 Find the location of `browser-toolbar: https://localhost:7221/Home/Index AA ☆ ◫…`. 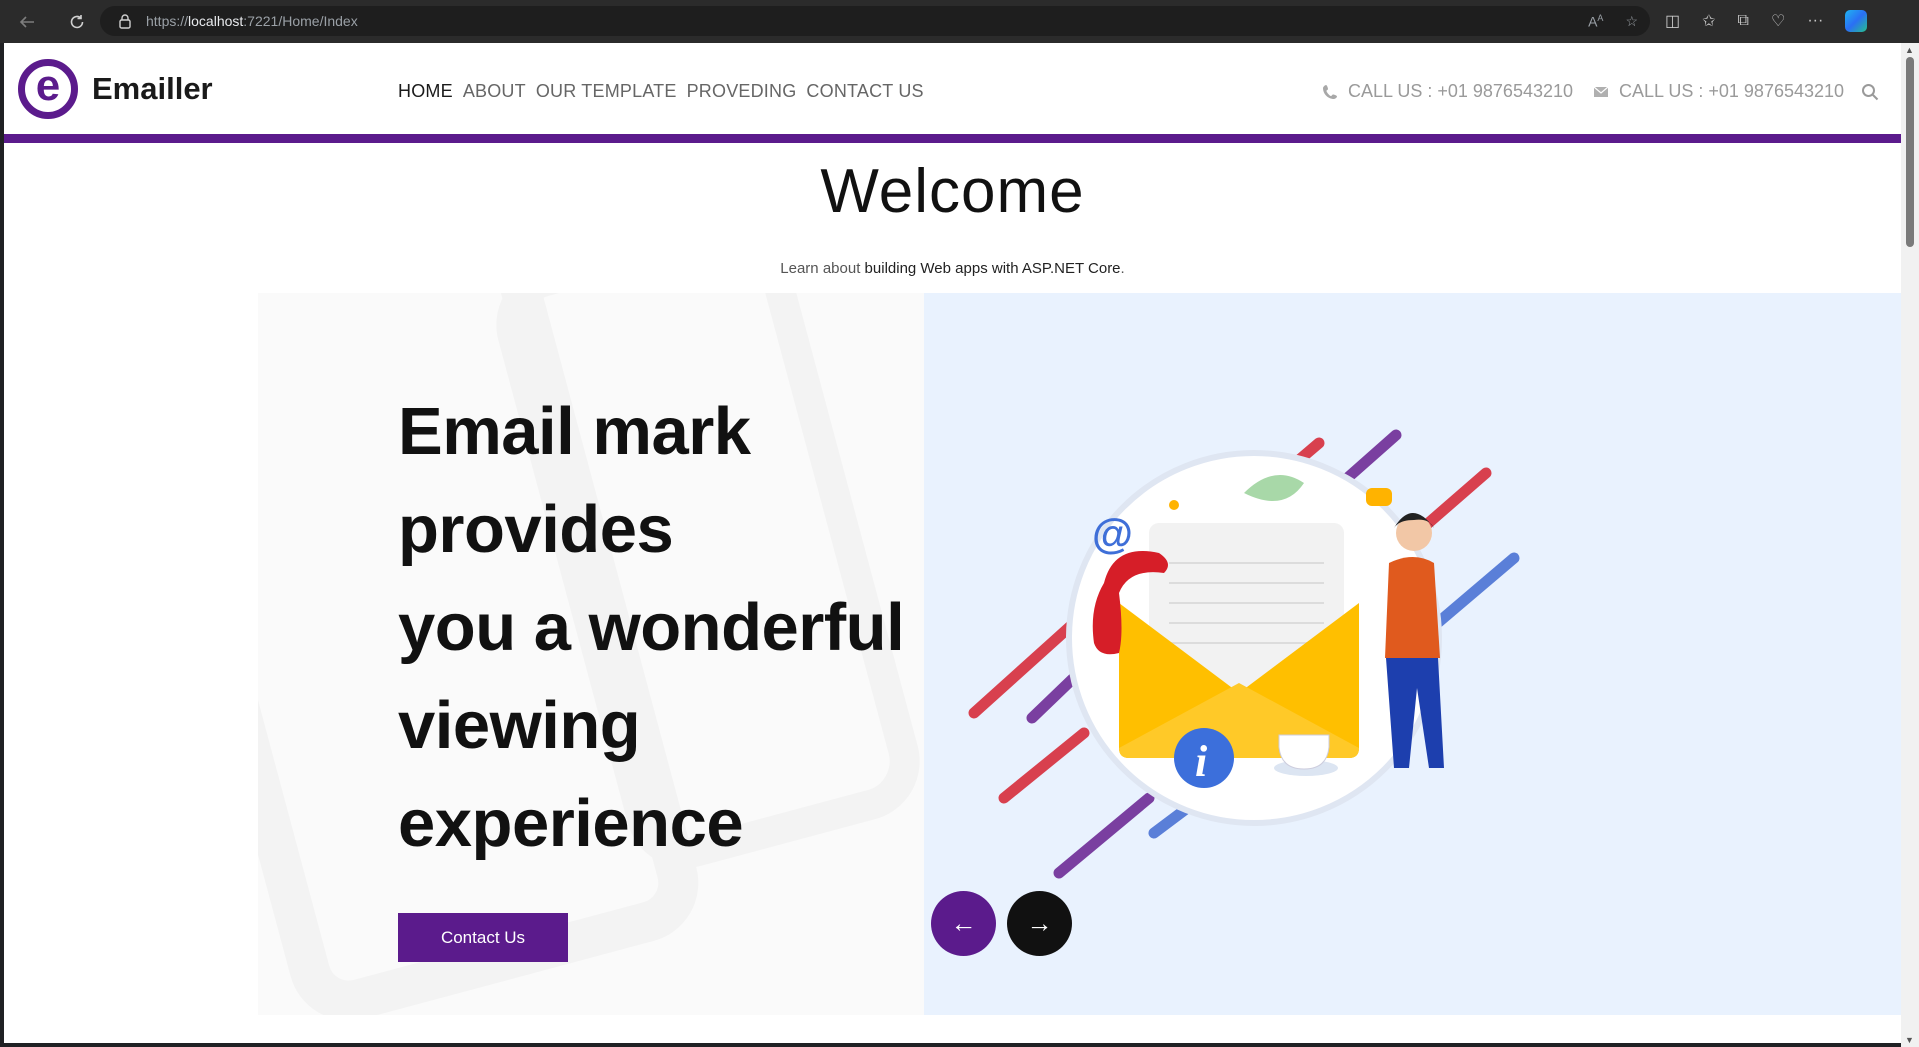

browser-toolbar: https://localhost:7221/Home/Index AA ☆ ◫… is located at coordinates (959, 21).